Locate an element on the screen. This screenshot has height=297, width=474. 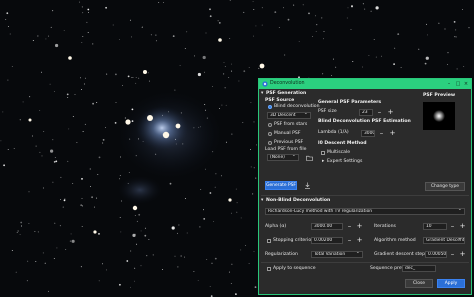
apply-to-sequence-checkbox is located at coordinates (269, 269).